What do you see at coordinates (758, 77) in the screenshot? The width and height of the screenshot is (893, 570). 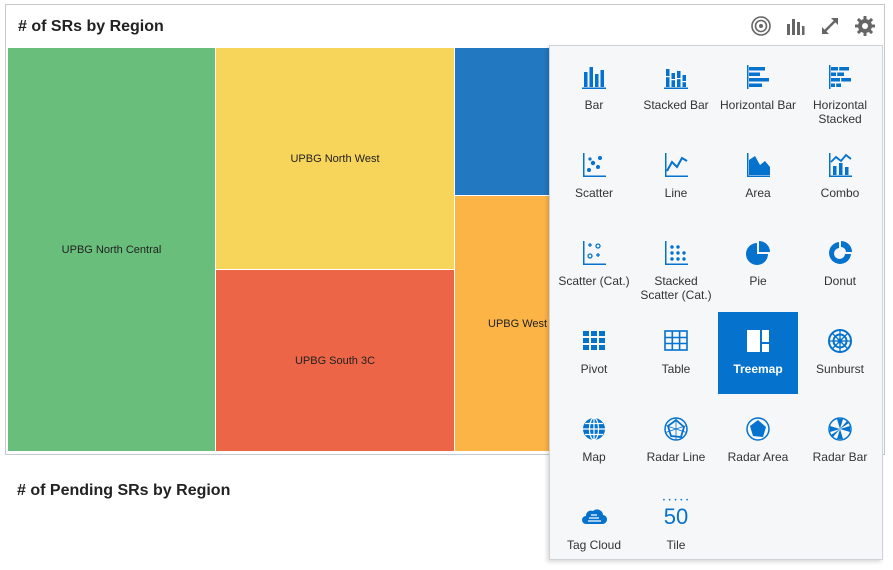 I see `horizontal-bar-icon` at bounding box center [758, 77].